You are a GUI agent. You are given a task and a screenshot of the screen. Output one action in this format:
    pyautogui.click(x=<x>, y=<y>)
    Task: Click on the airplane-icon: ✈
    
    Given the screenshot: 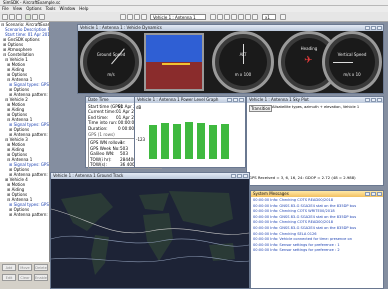 What is the action you would take?
    pyautogui.click(x=308, y=60)
    